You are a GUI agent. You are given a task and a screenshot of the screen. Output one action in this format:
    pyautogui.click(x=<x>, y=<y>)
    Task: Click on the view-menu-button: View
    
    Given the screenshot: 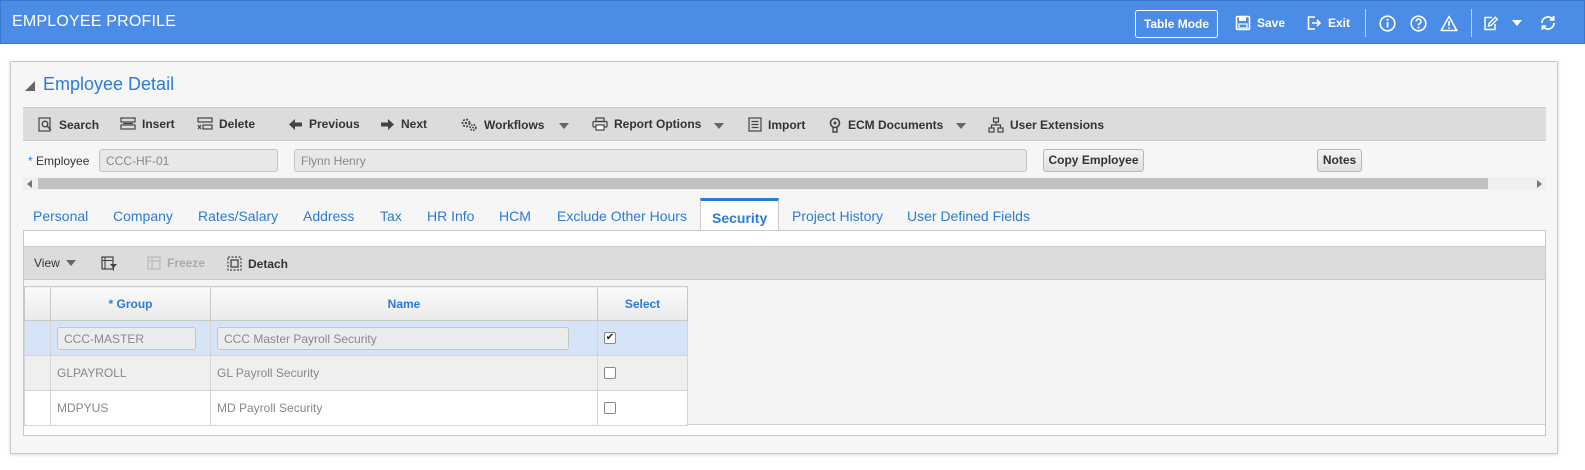 What is the action you would take?
    pyautogui.click(x=55, y=263)
    